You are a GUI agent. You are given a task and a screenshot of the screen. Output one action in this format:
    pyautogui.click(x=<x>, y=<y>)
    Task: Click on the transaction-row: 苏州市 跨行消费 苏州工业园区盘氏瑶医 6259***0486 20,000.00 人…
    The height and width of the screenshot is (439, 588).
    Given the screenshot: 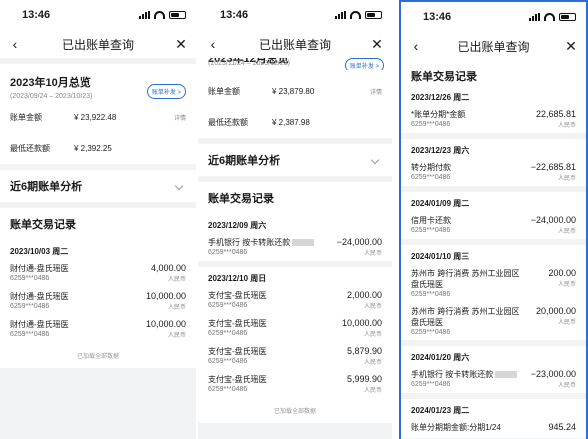 What is the action you would take?
    pyautogui.click(x=493, y=321)
    